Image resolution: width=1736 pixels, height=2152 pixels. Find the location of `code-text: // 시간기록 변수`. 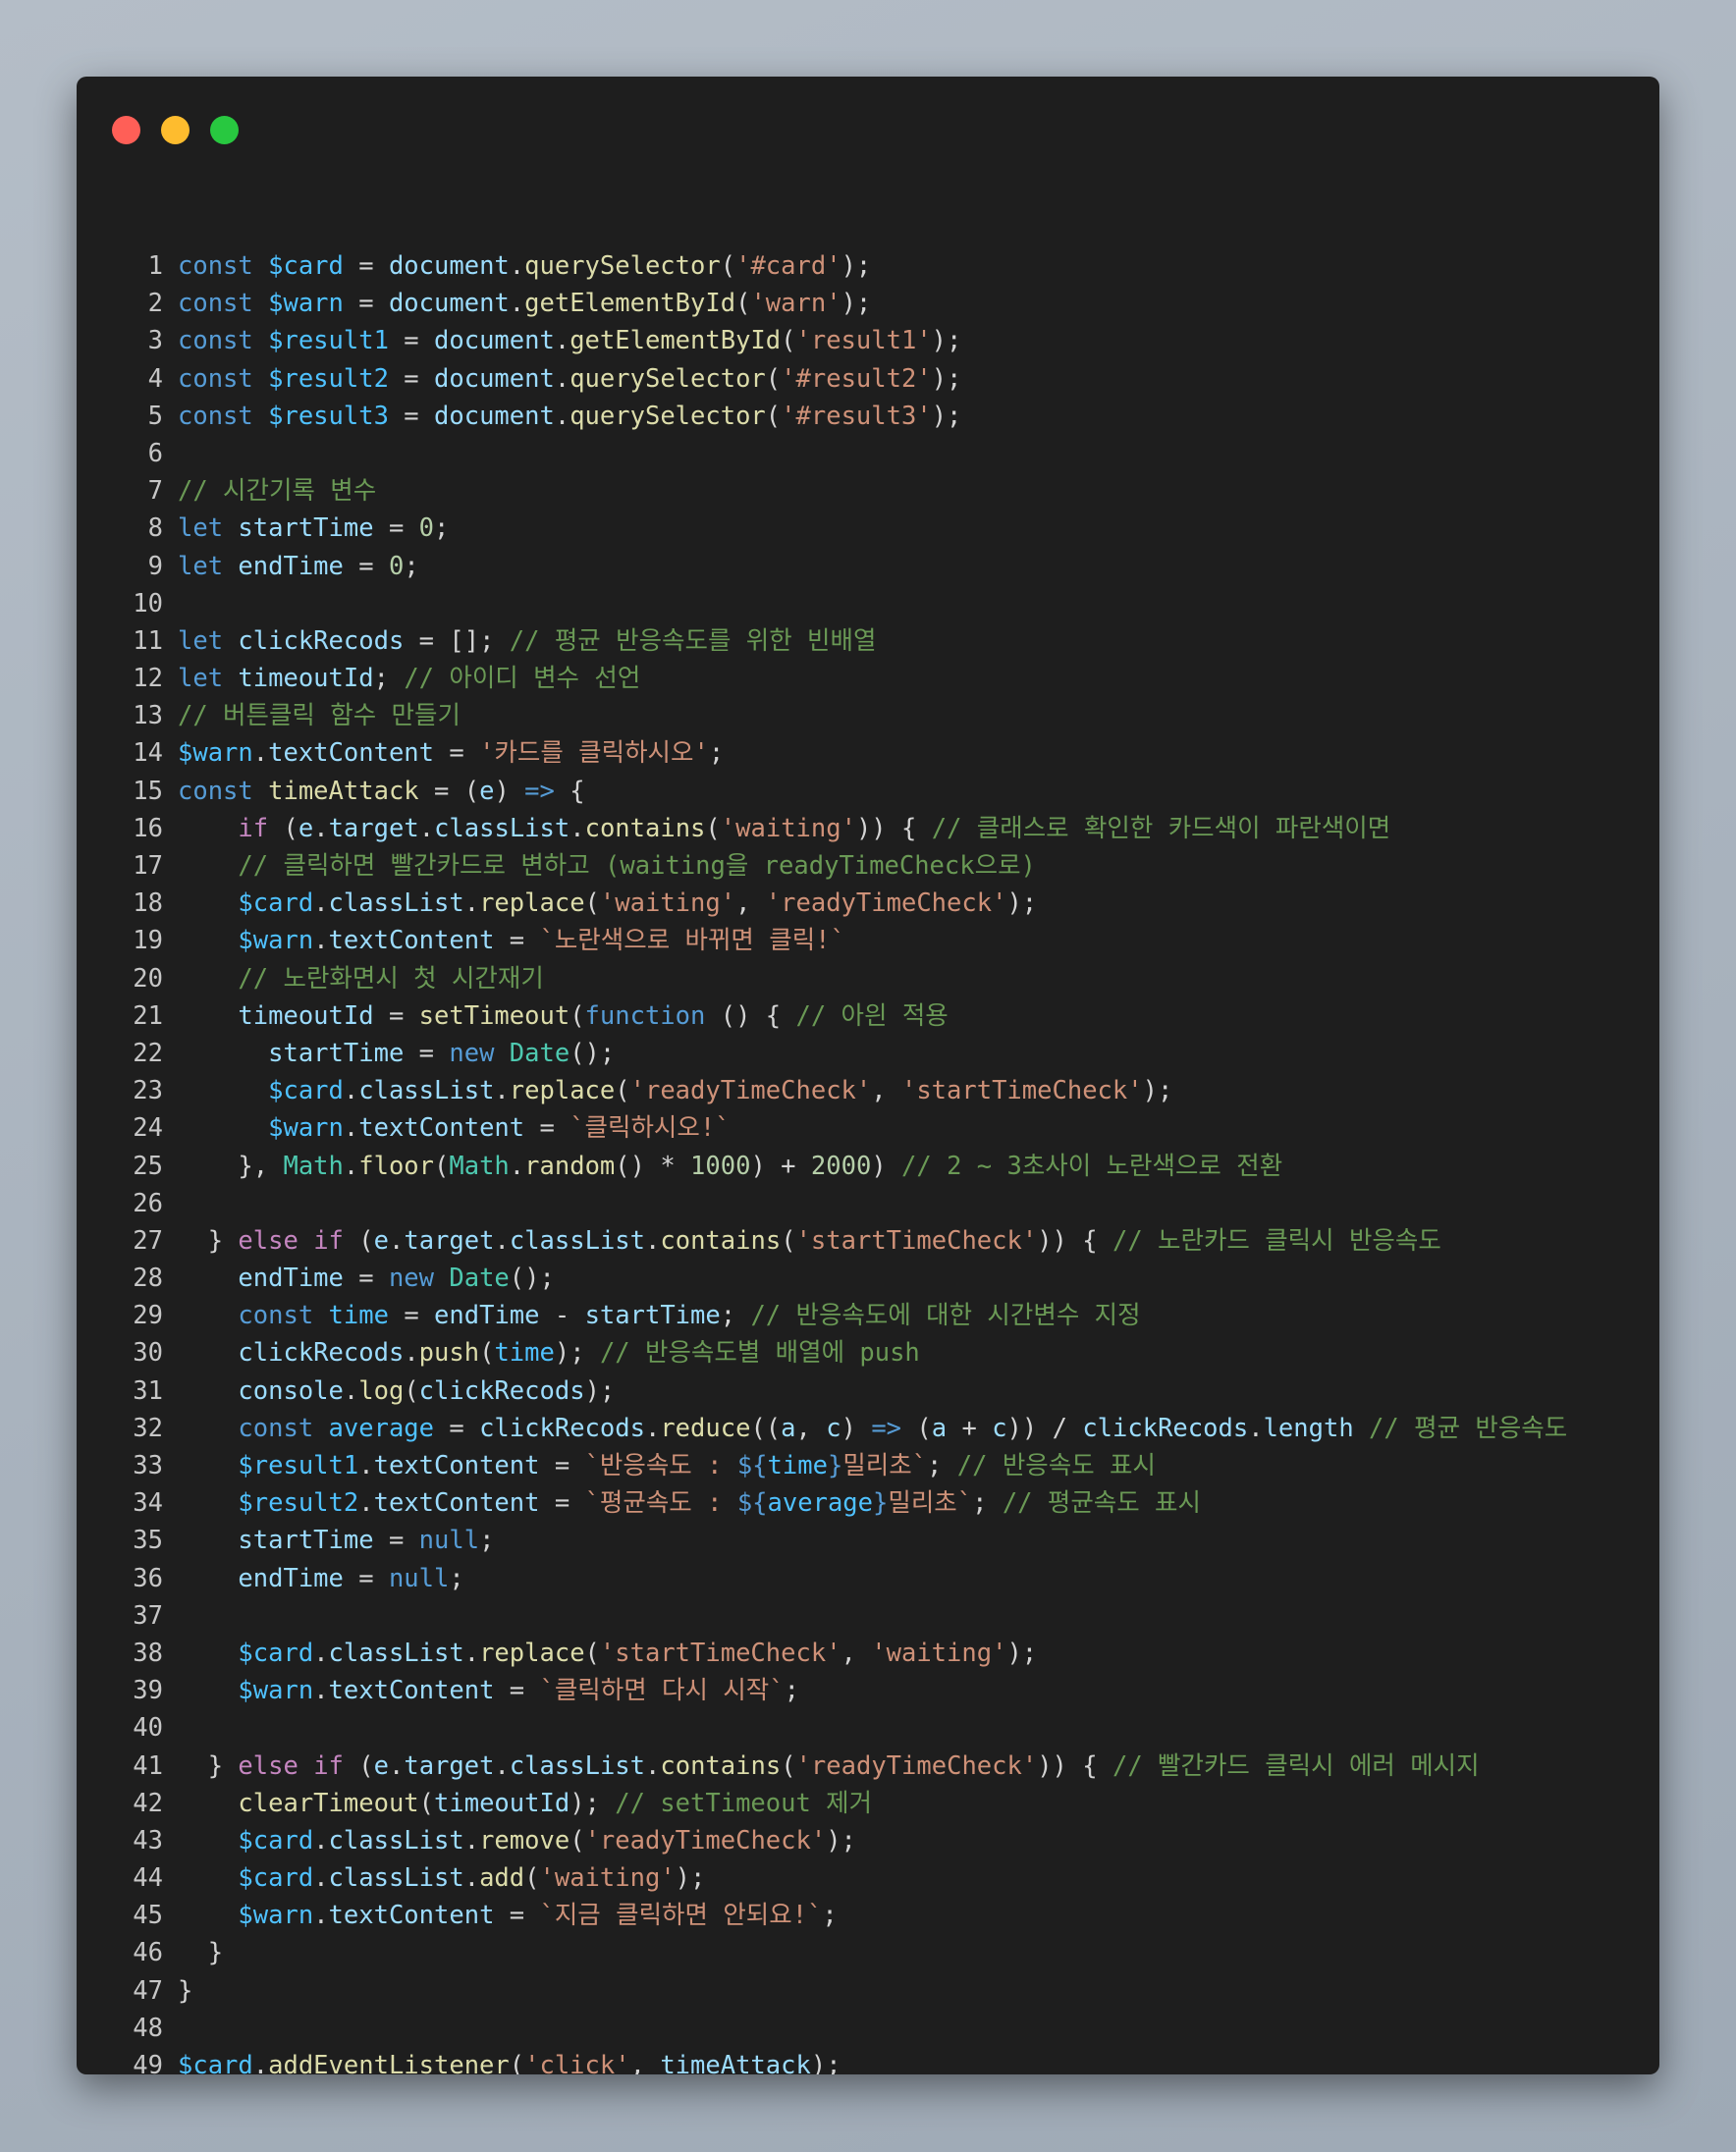

code-text: // 시간기록 변수 is located at coordinates (277, 491).